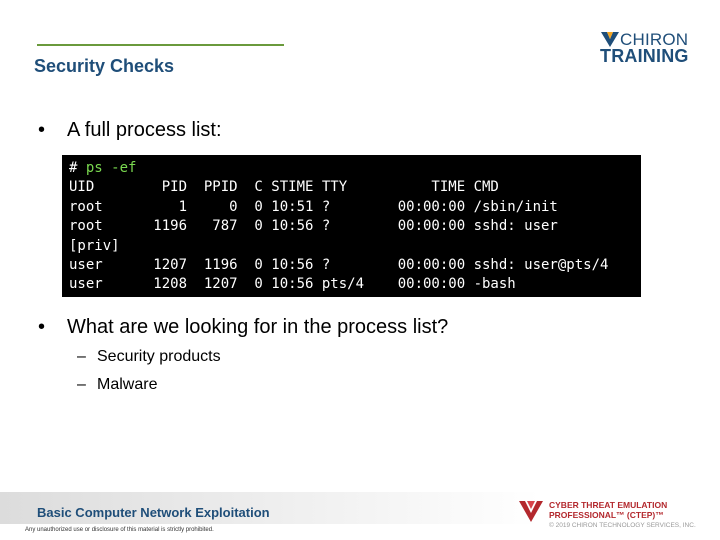 This screenshot has width=720, height=540. What do you see at coordinates (531, 511) in the screenshot?
I see `ctep-shield-icon` at bounding box center [531, 511].